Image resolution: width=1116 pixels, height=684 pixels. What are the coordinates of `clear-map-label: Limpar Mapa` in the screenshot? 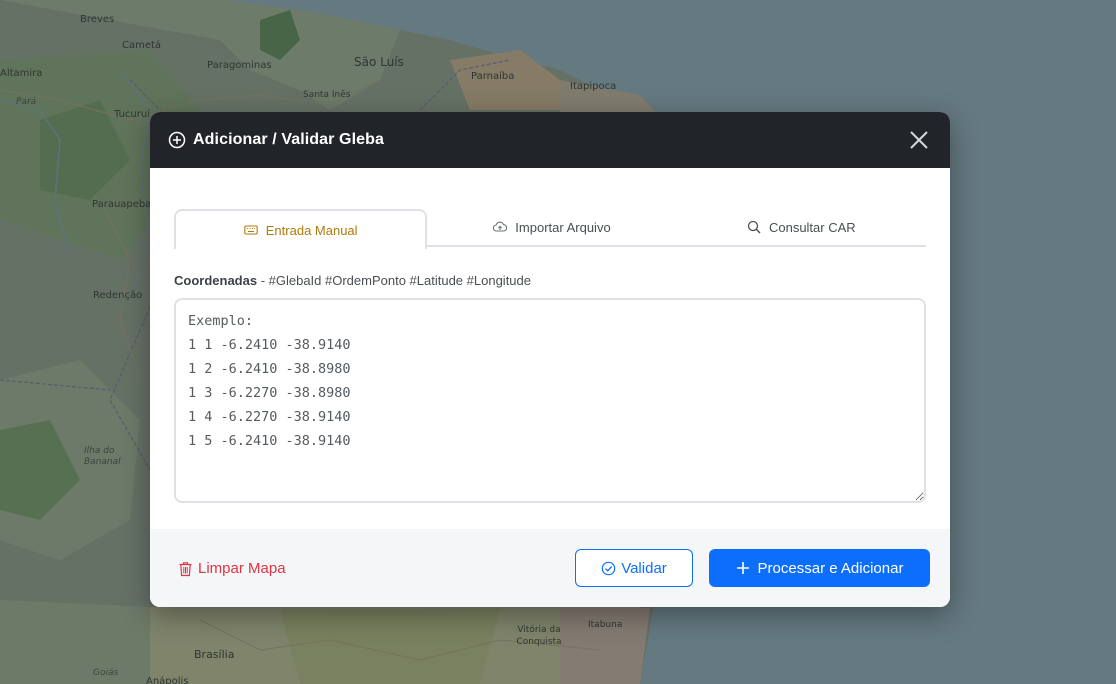 It's located at (242, 568).